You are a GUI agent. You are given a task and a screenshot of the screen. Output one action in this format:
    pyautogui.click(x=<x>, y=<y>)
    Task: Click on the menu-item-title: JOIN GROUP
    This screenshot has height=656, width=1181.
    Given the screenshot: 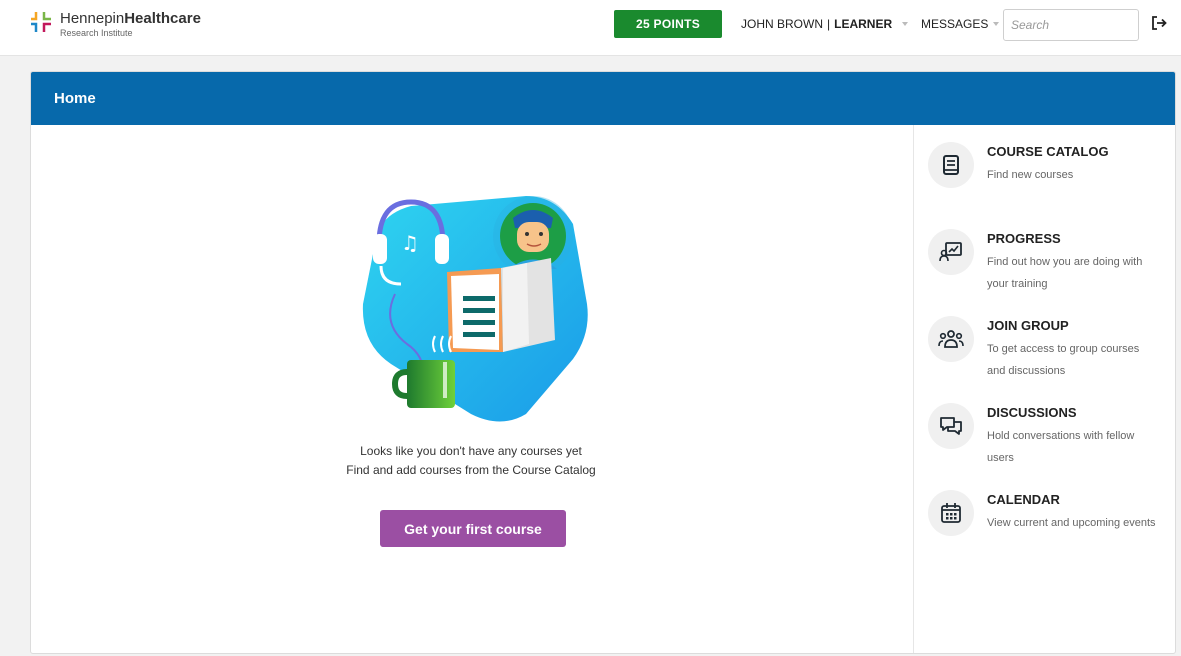 What is the action you would take?
    pyautogui.click(x=1028, y=325)
    